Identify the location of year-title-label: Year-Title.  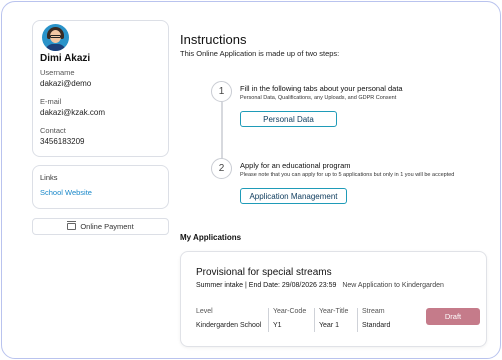
(334, 311).